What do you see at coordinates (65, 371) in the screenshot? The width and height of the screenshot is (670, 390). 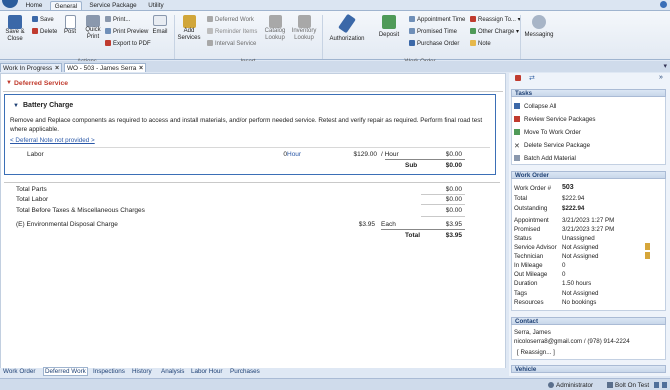 I see `tab-deferred-work: Deferred Work` at bounding box center [65, 371].